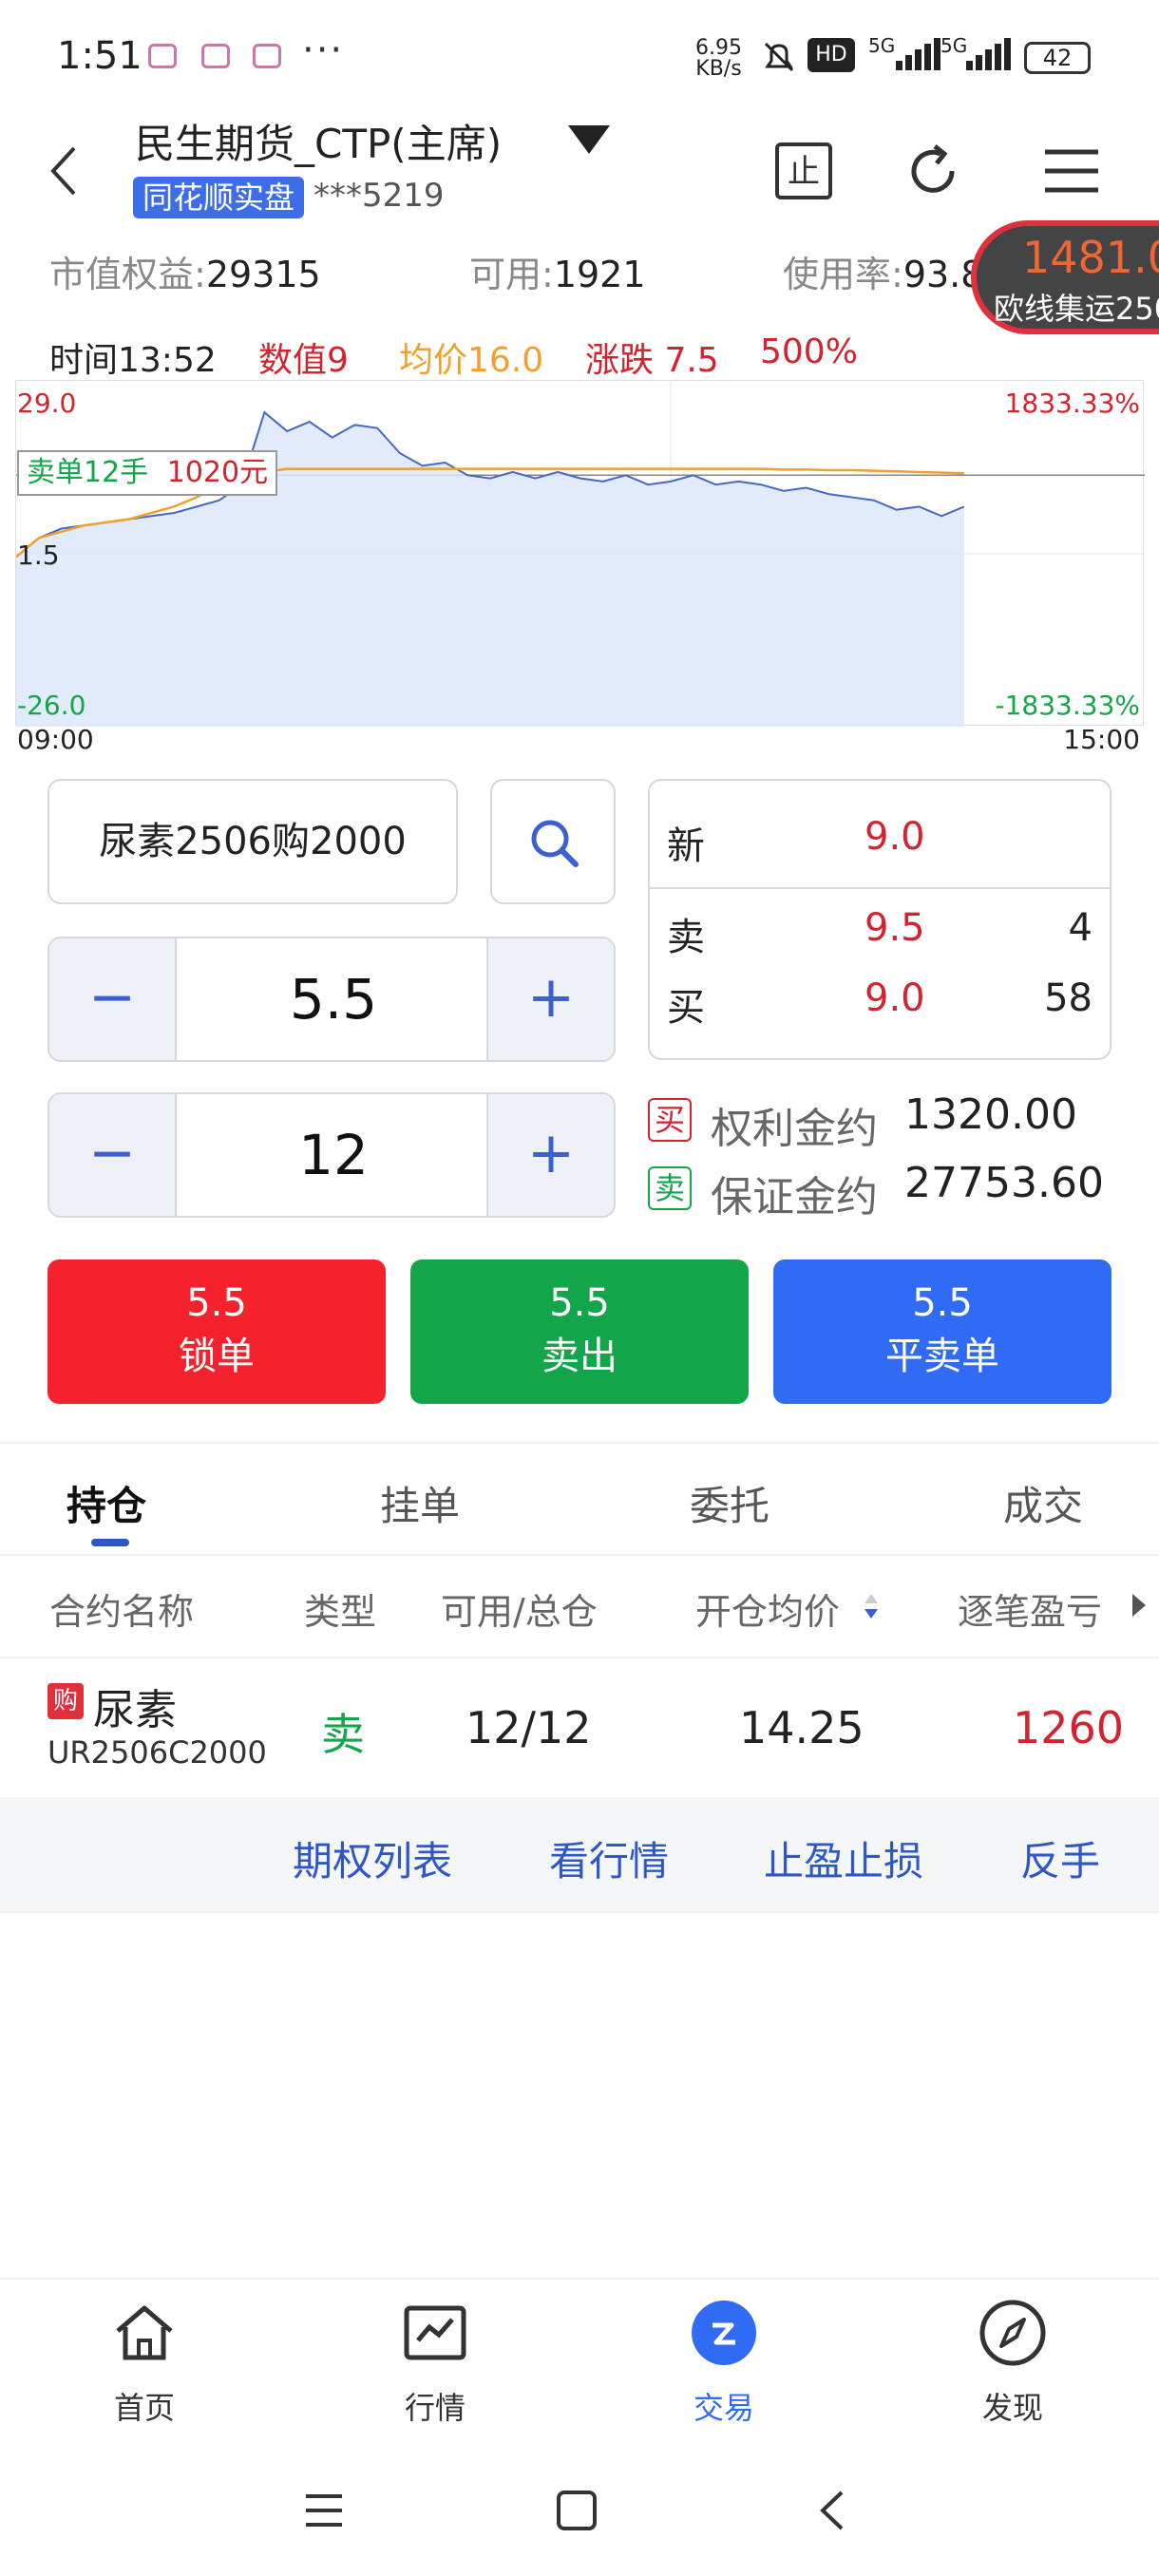 Image resolution: width=1159 pixels, height=2576 pixels. Describe the element at coordinates (730, 1503) in the screenshot. I see `tab-orders: 委托` at that location.